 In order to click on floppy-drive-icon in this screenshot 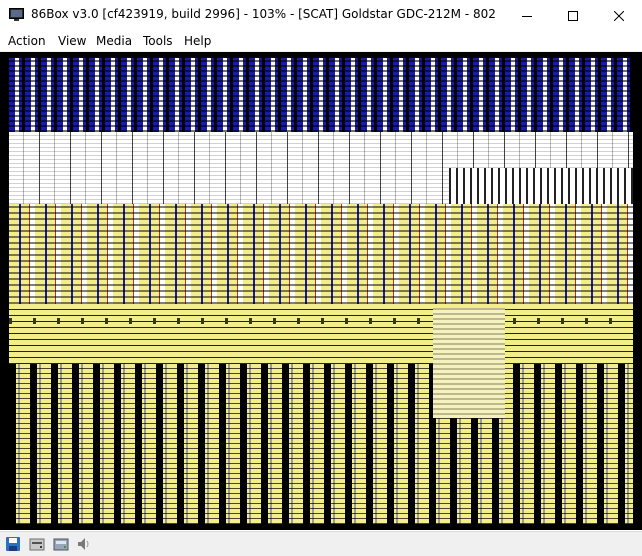, I will do `click(37, 544)`.